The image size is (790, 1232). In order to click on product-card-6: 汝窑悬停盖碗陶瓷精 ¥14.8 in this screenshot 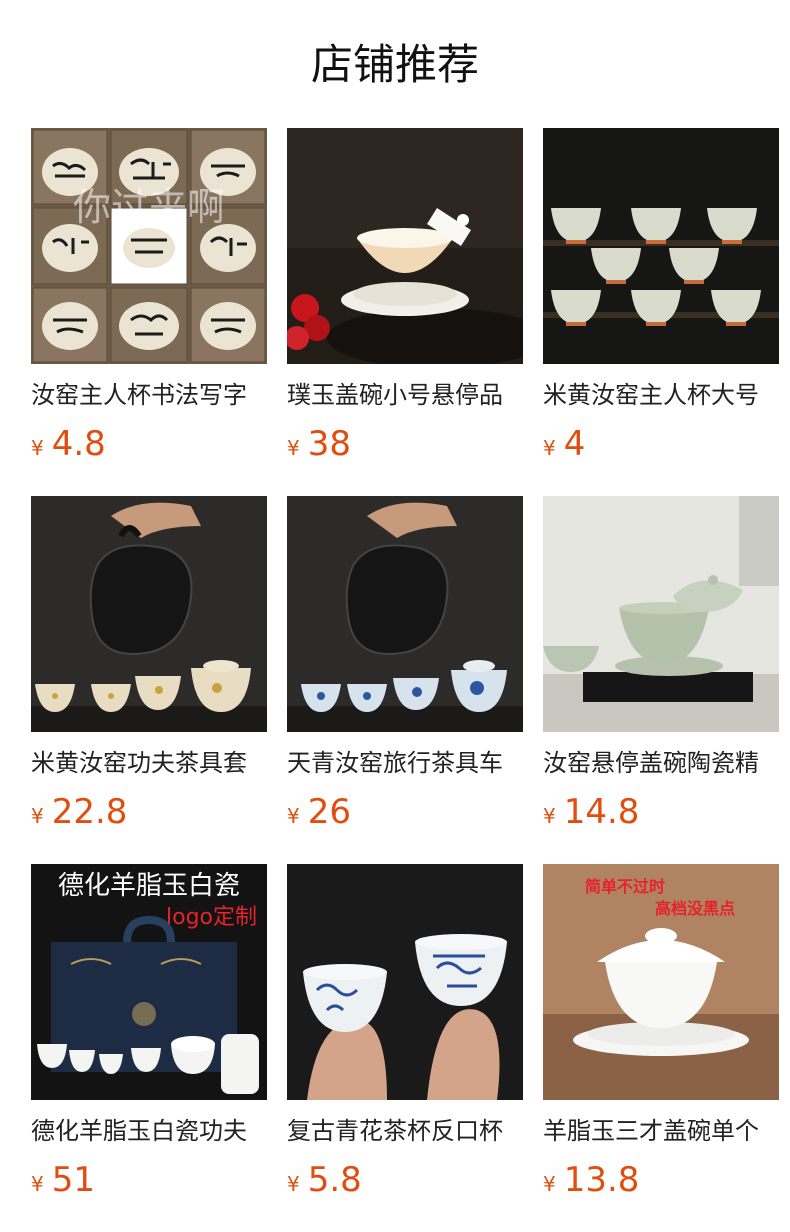, I will do `click(661, 665)`.